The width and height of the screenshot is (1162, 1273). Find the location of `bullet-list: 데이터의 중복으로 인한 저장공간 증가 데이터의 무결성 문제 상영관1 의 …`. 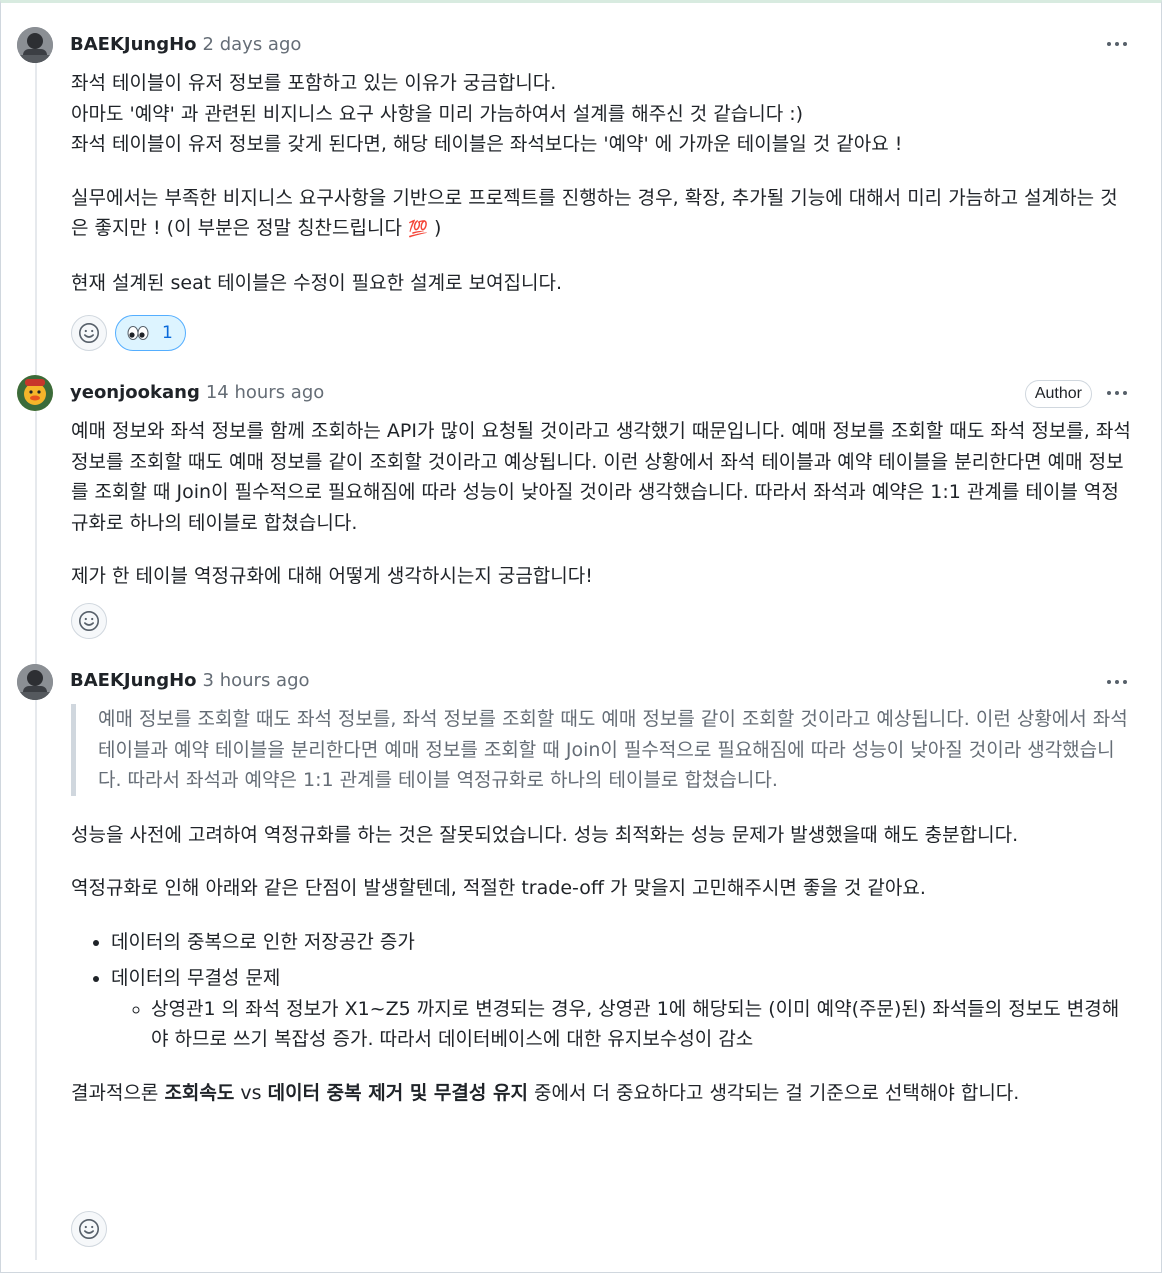

bullet-list: 데이터의 중복으로 인한 저장공간 증가 데이터의 무결성 문제 상영관1 의 … is located at coordinates (602, 991).